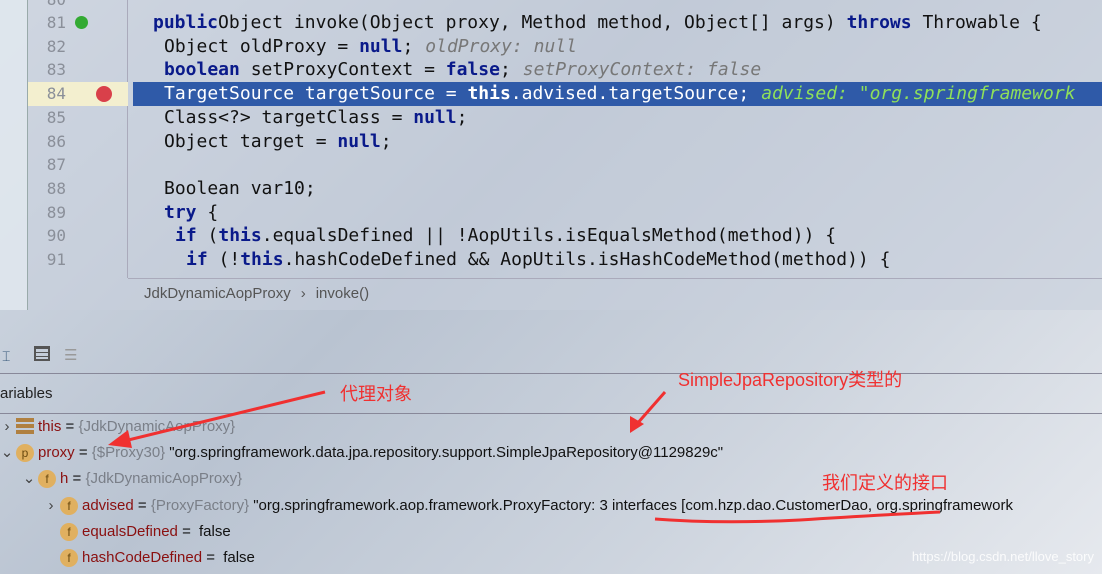 The width and height of the screenshot is (1102, 574). I want to click on field-list-icon, so click(25, 427).